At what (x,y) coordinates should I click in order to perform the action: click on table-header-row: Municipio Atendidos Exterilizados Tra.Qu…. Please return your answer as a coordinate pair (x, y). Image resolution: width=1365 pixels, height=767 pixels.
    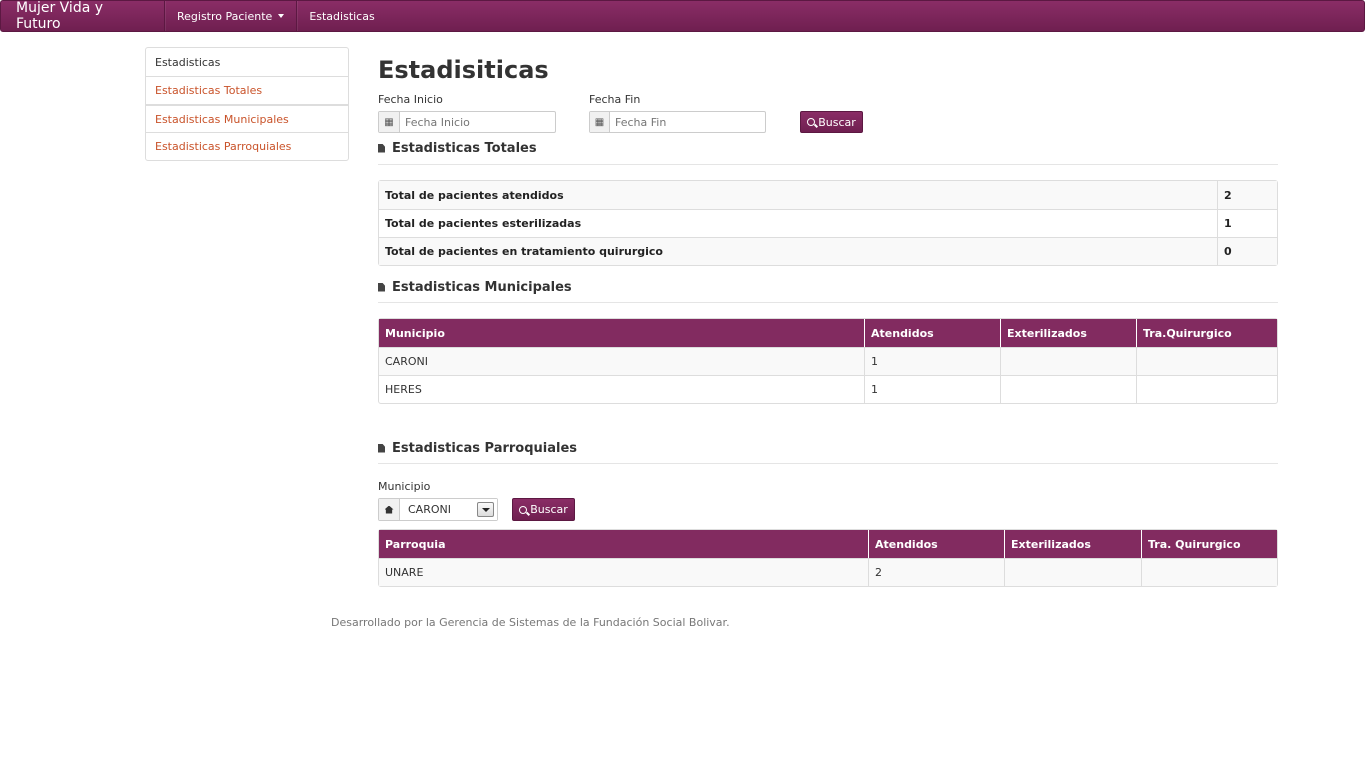
    Looking at the image, I should click on (828, 333).